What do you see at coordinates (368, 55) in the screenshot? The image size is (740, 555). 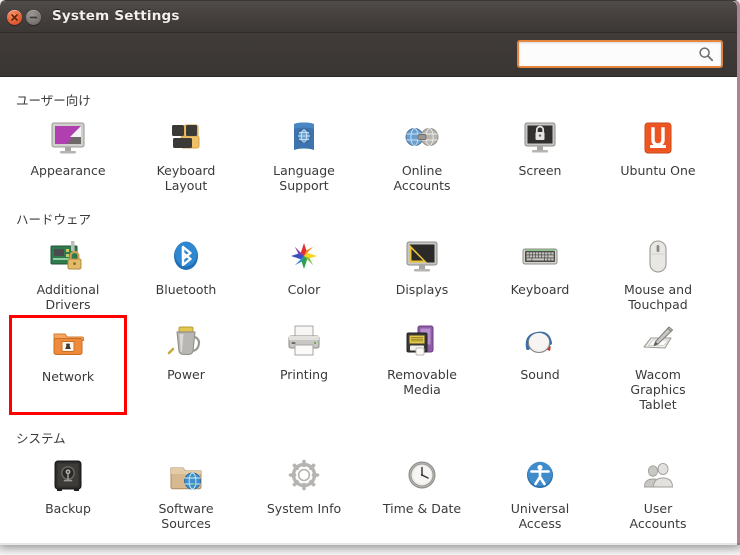 I see `toolbar` at bounding box center [368, 55].